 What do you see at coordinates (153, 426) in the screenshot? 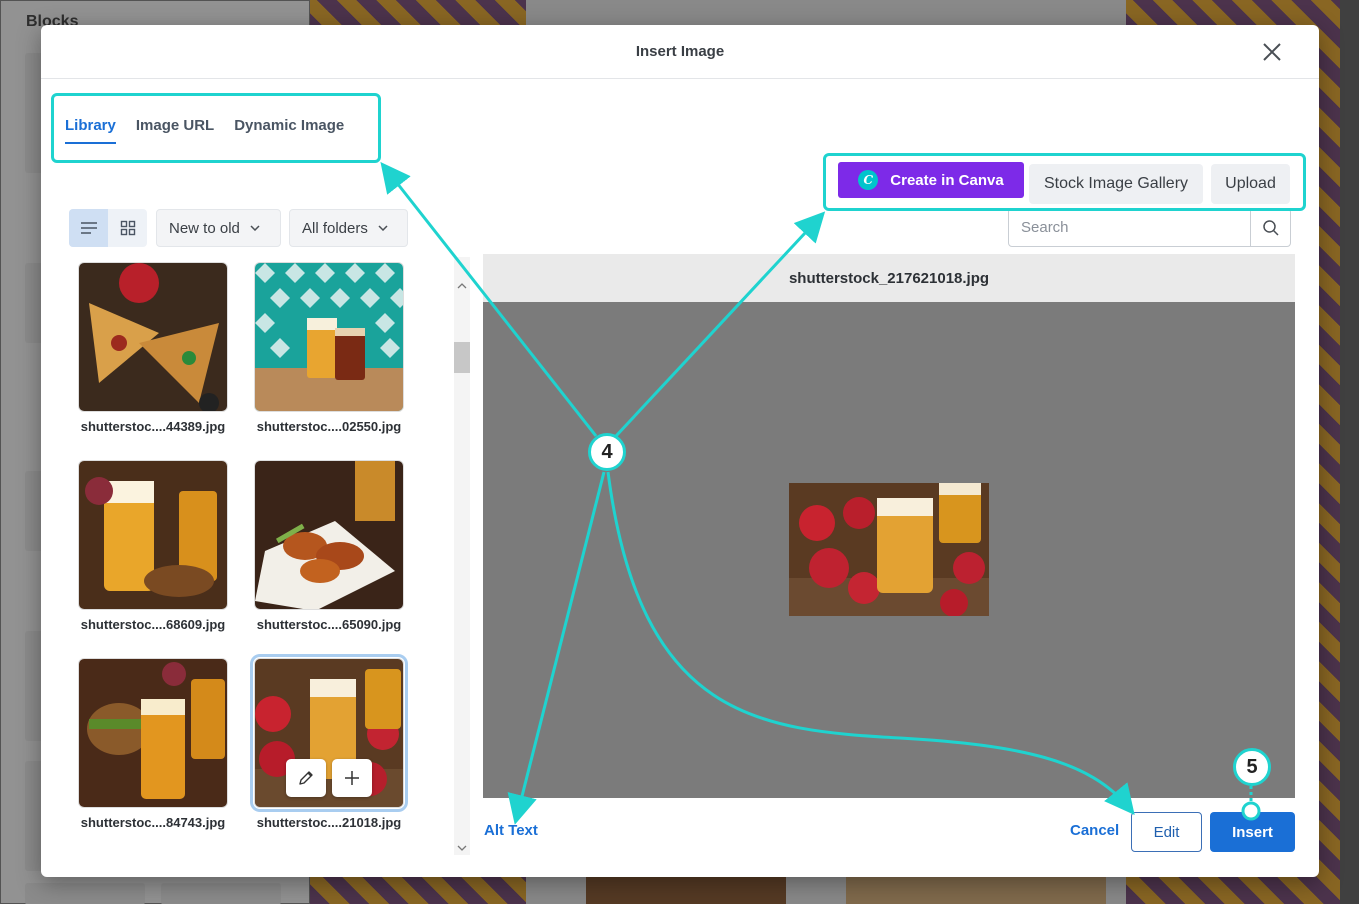
I see `image-filename: shutterstoc....44389.jpg` at bounding box center [153, 426].